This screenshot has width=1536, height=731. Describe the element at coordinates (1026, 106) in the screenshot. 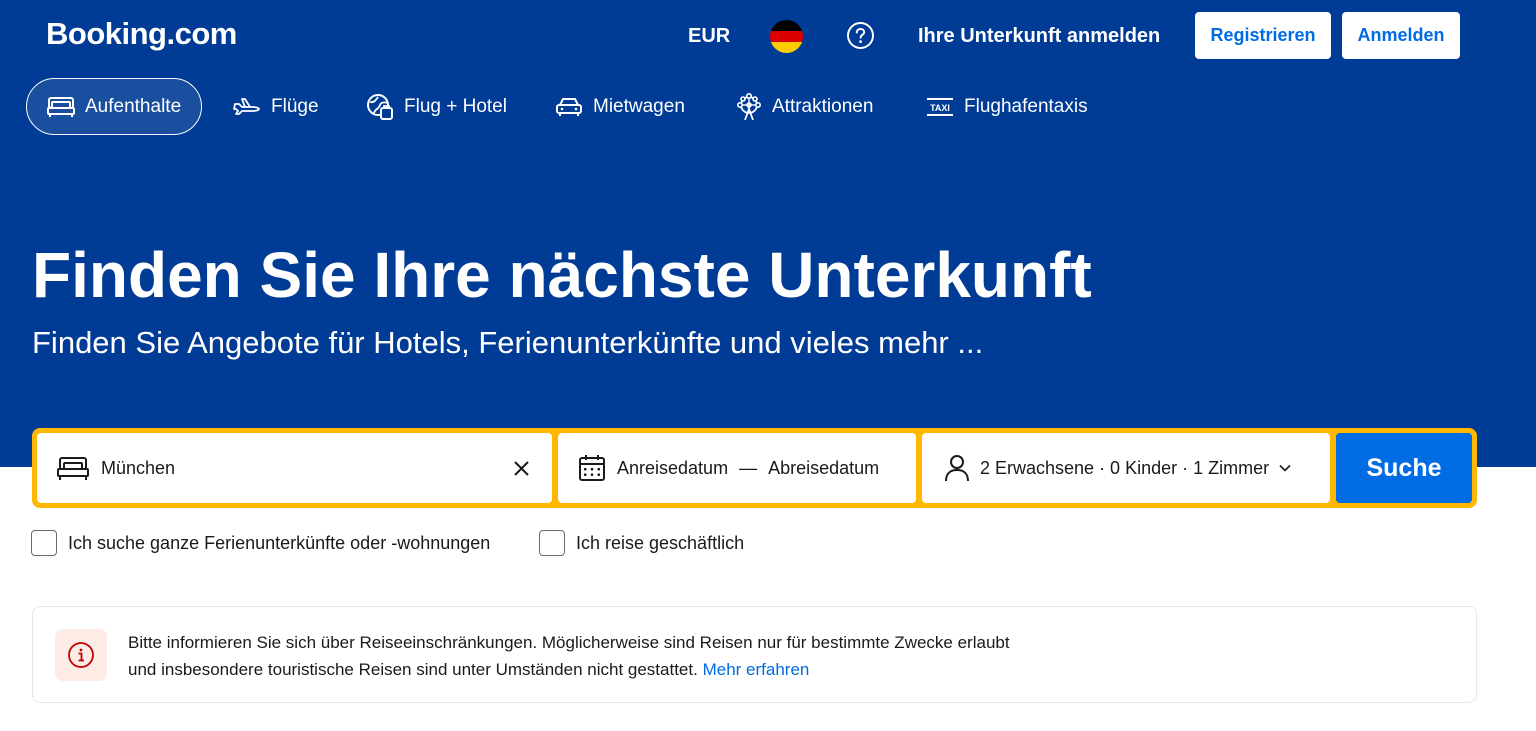

I see `tab-airport-taxis-label: Flughafentaxis` at that location.